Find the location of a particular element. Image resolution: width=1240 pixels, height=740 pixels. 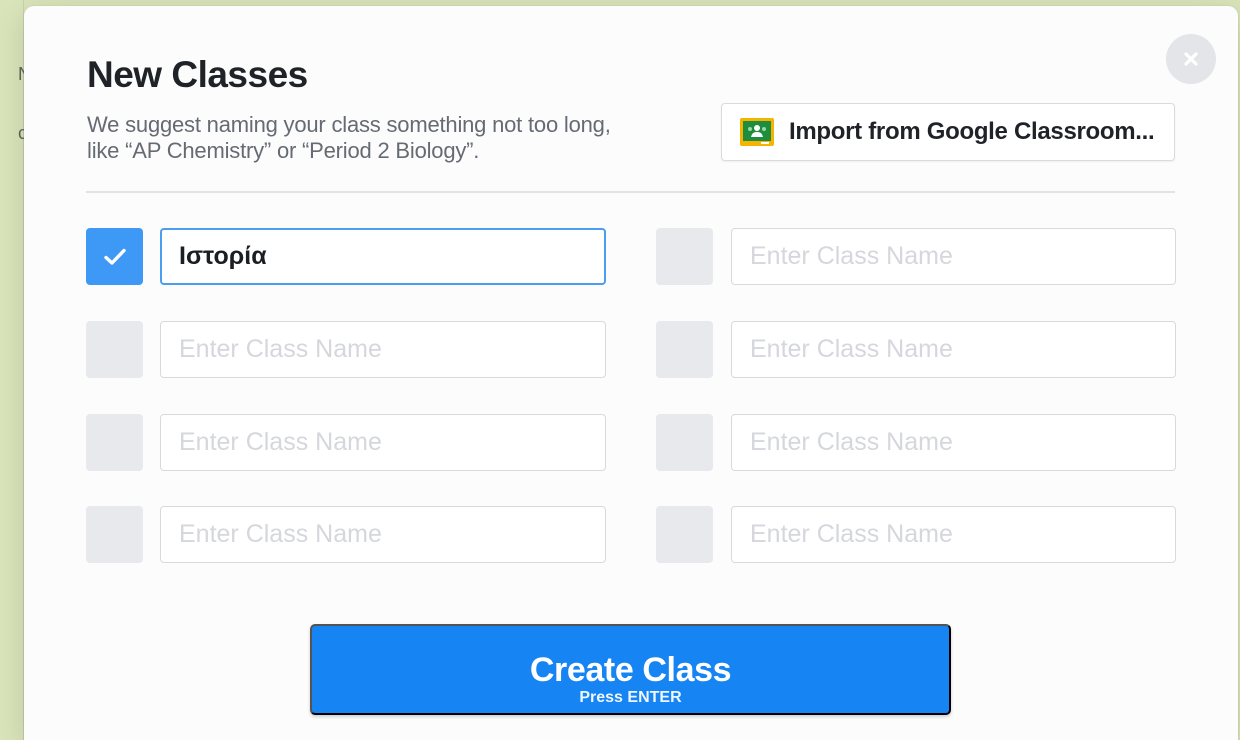

create-class-button: Create Class Press ENTER is located at coordinates (630, 669).